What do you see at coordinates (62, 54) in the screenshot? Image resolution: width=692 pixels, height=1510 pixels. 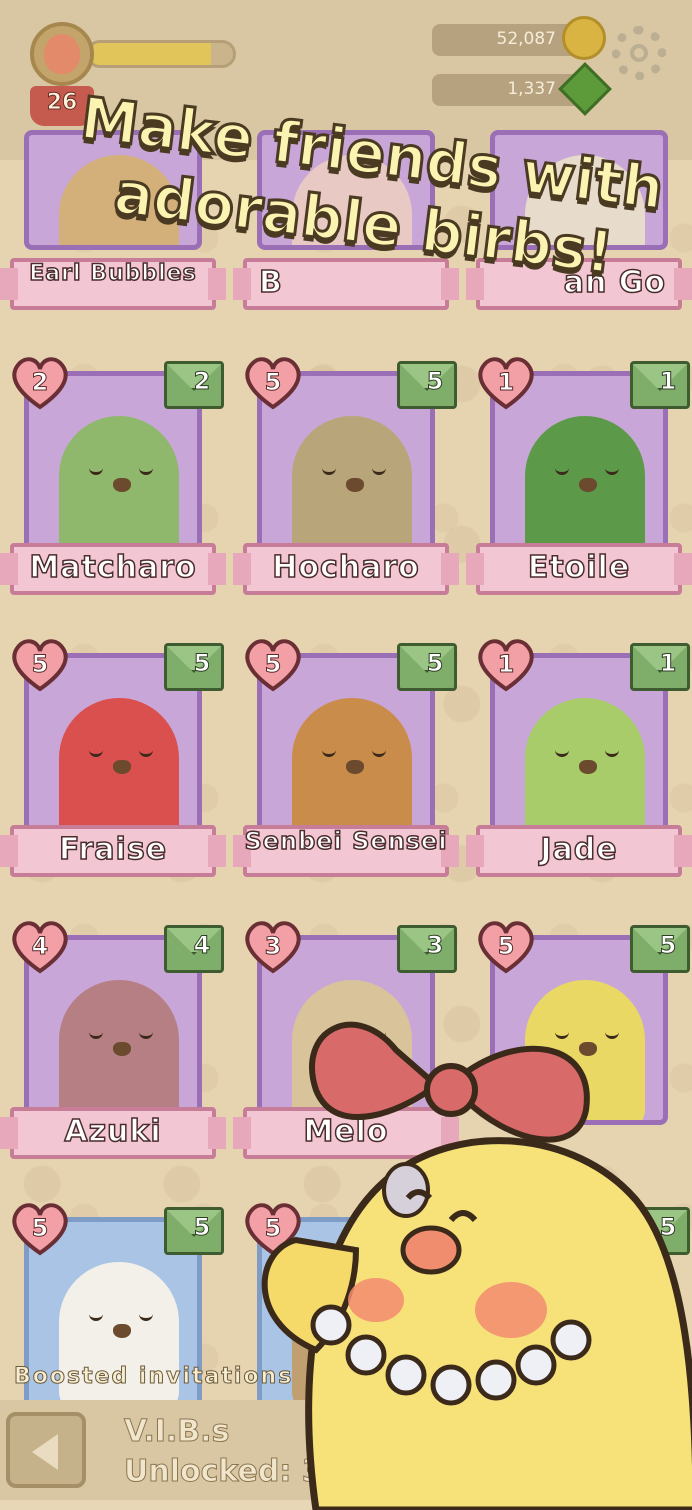 I see `avatar-bird-icon` at bounding box center [62, 54].